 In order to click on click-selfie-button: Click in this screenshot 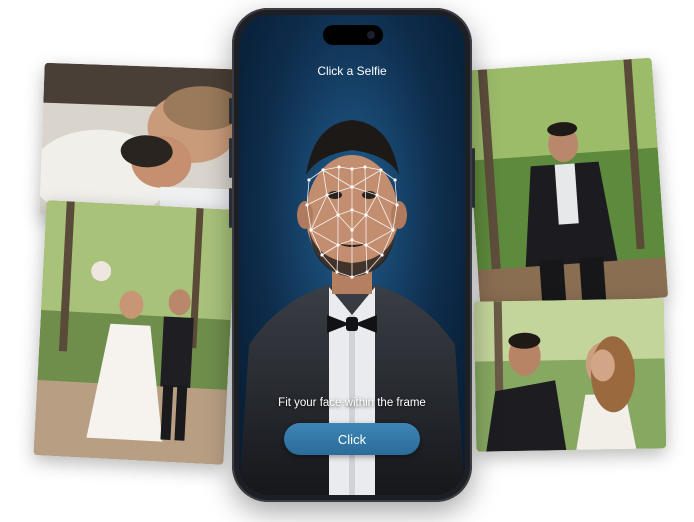, I will do `click(352, 439)`.